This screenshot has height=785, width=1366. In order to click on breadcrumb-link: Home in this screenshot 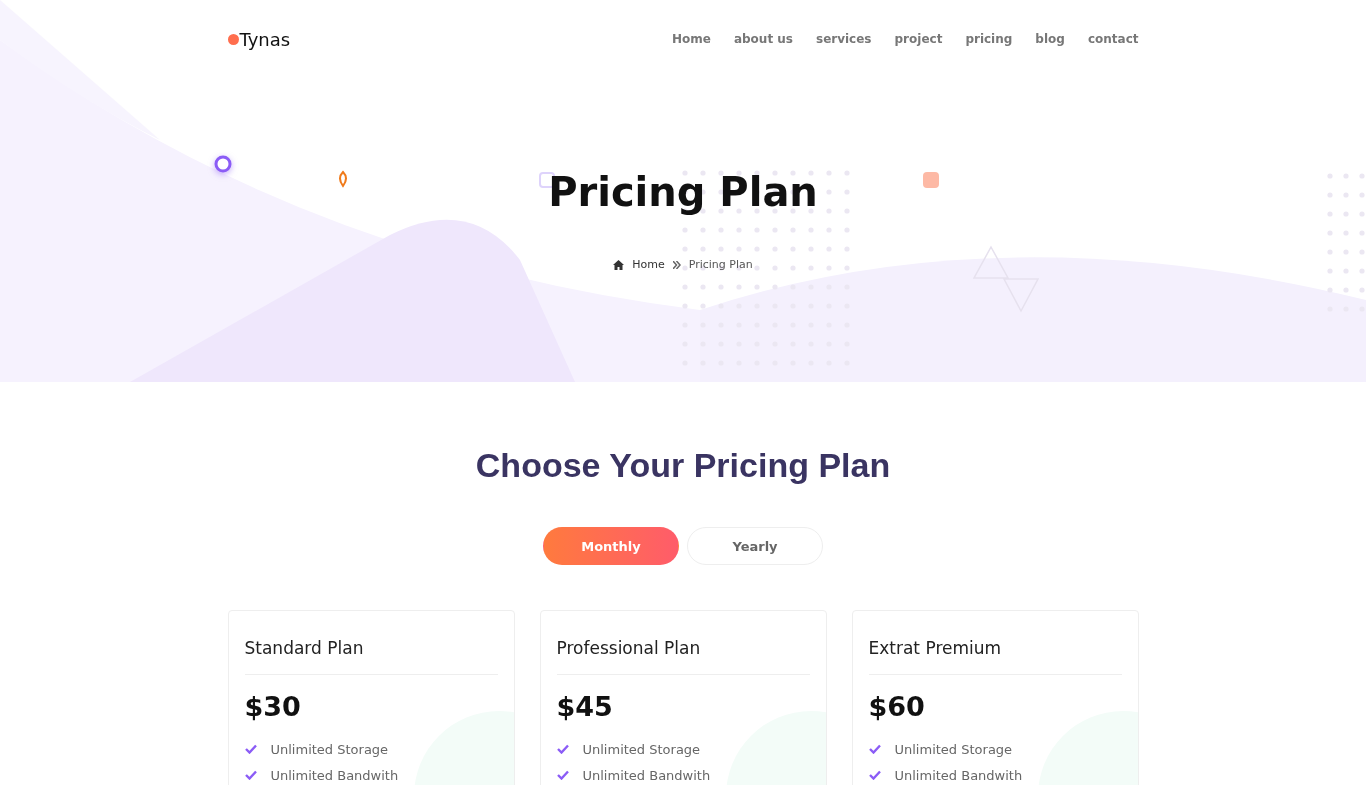, I will do `click(648, 264)`.